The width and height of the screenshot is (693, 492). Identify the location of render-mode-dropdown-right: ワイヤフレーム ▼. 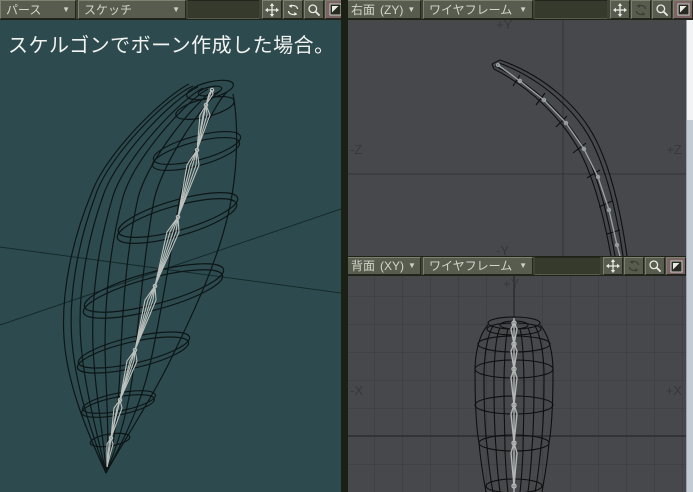
(478, 9).